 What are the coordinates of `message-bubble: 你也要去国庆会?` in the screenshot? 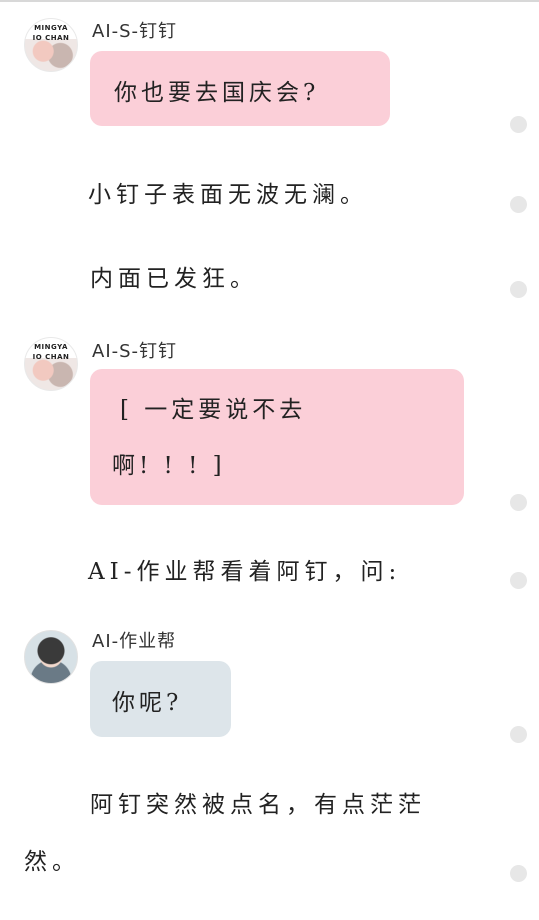 It's located at (240, 88).